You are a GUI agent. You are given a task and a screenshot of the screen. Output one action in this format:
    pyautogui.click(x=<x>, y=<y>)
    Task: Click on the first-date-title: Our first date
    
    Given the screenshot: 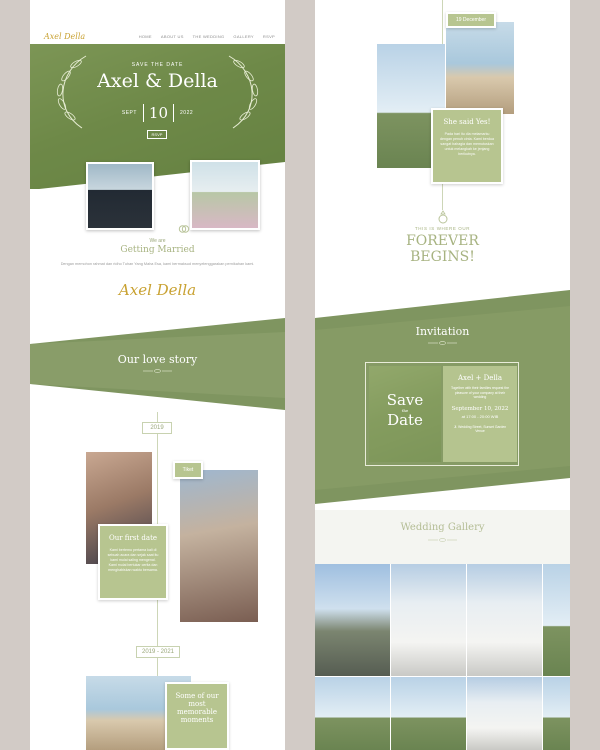 What is the action you would take?
    pyautogui.click(x=133, y=538)
    